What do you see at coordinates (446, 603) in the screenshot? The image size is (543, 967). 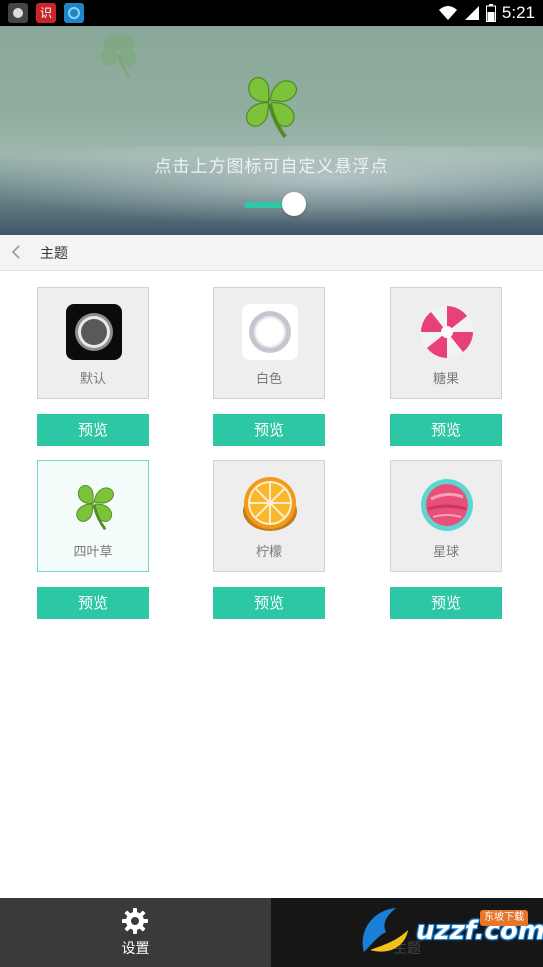 I see `preview-button-planet: 预览` at bounding box center [446, 603].